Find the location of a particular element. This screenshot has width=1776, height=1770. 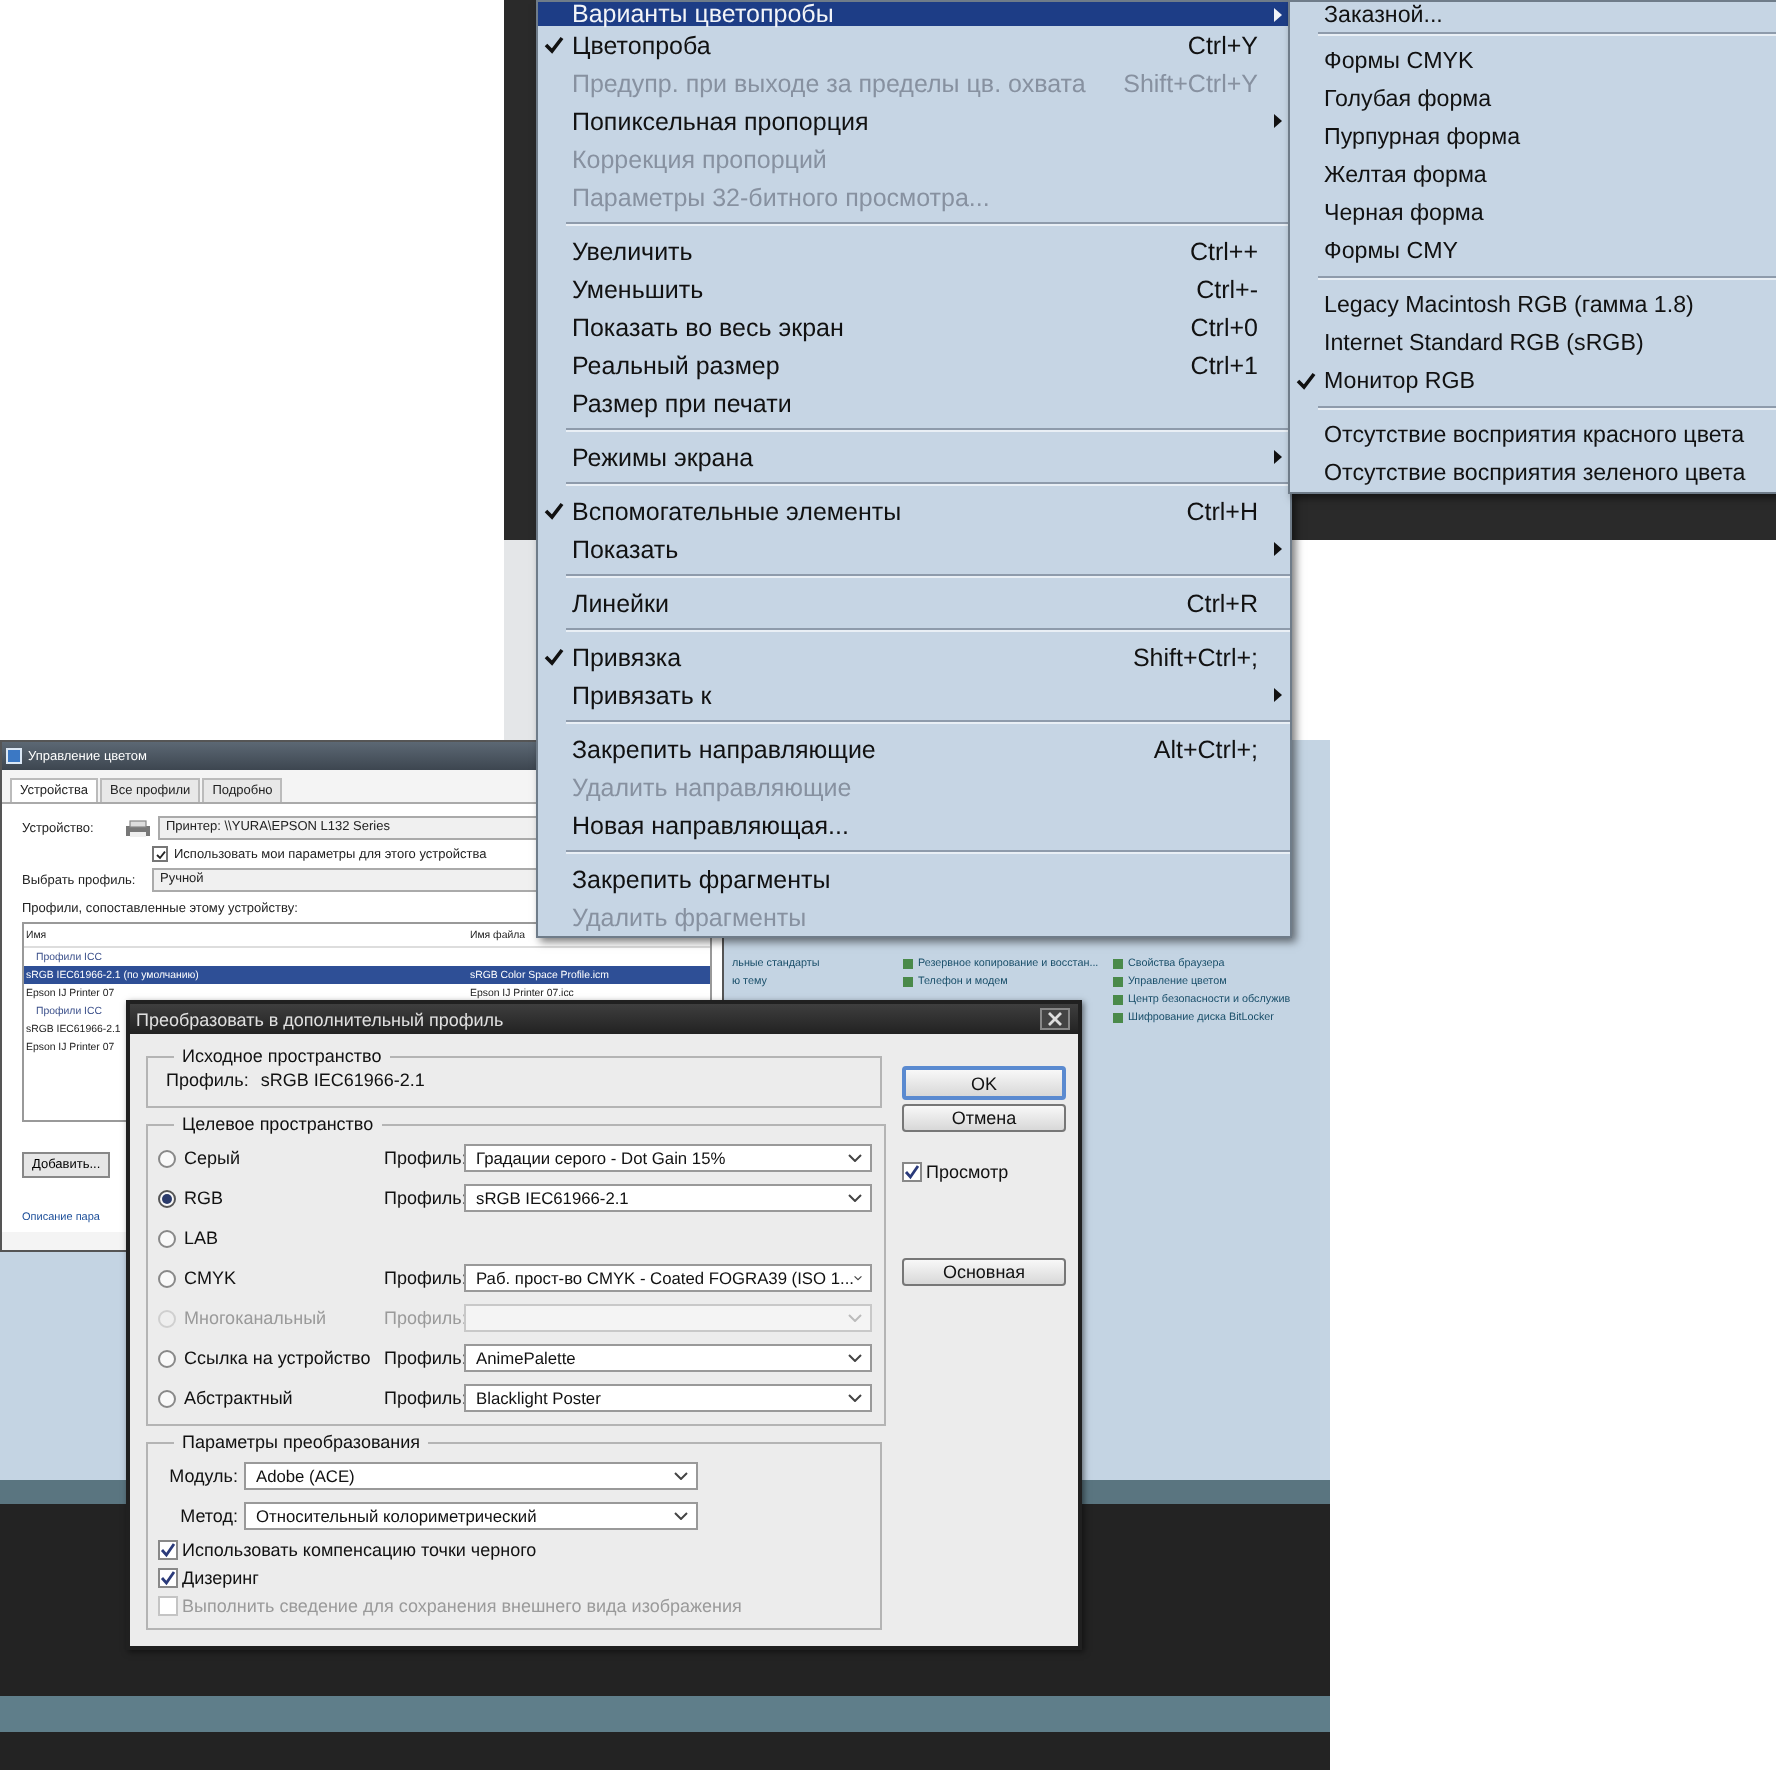

menu-item: Закрепить направляющие Alt+Ctrl+; is located at coordinates (914, 749).